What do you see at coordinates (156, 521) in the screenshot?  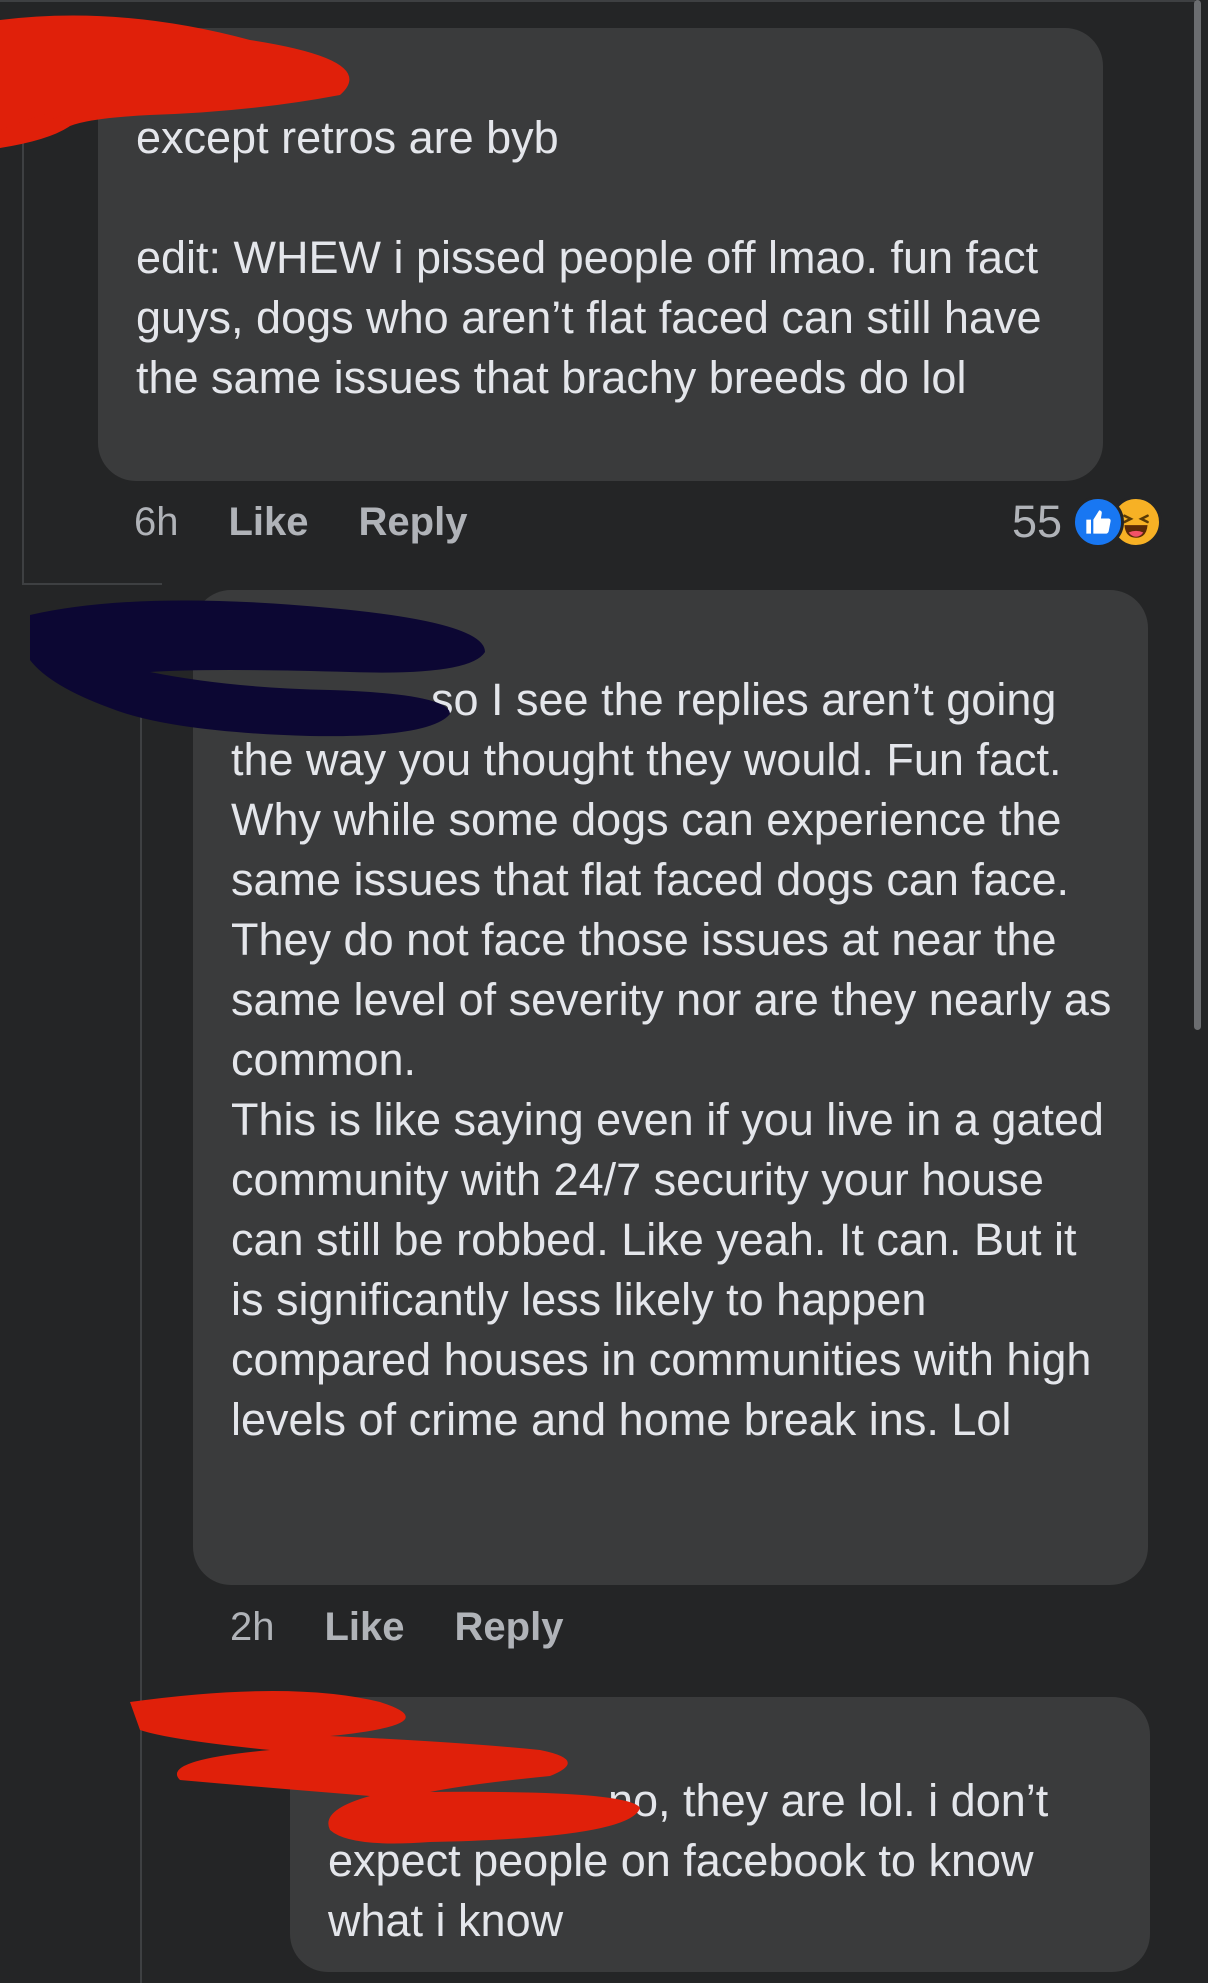 I see `comment-timestamp: 6h` at bounding box center [156, 521].